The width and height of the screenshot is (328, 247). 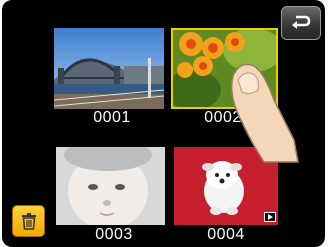 I want to click on return-arrow-icon, so click(x=301, y=22).